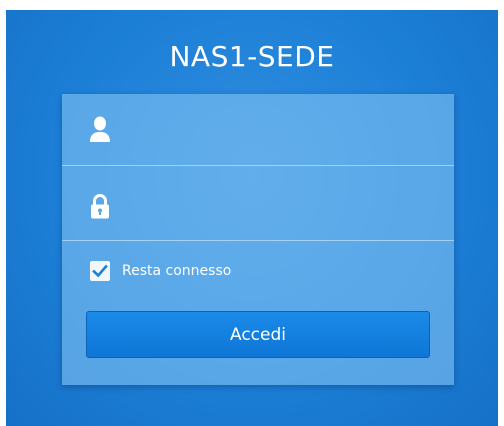 This screenshot has height=426, width=504. I want to click on password-field, so click(258, 205).